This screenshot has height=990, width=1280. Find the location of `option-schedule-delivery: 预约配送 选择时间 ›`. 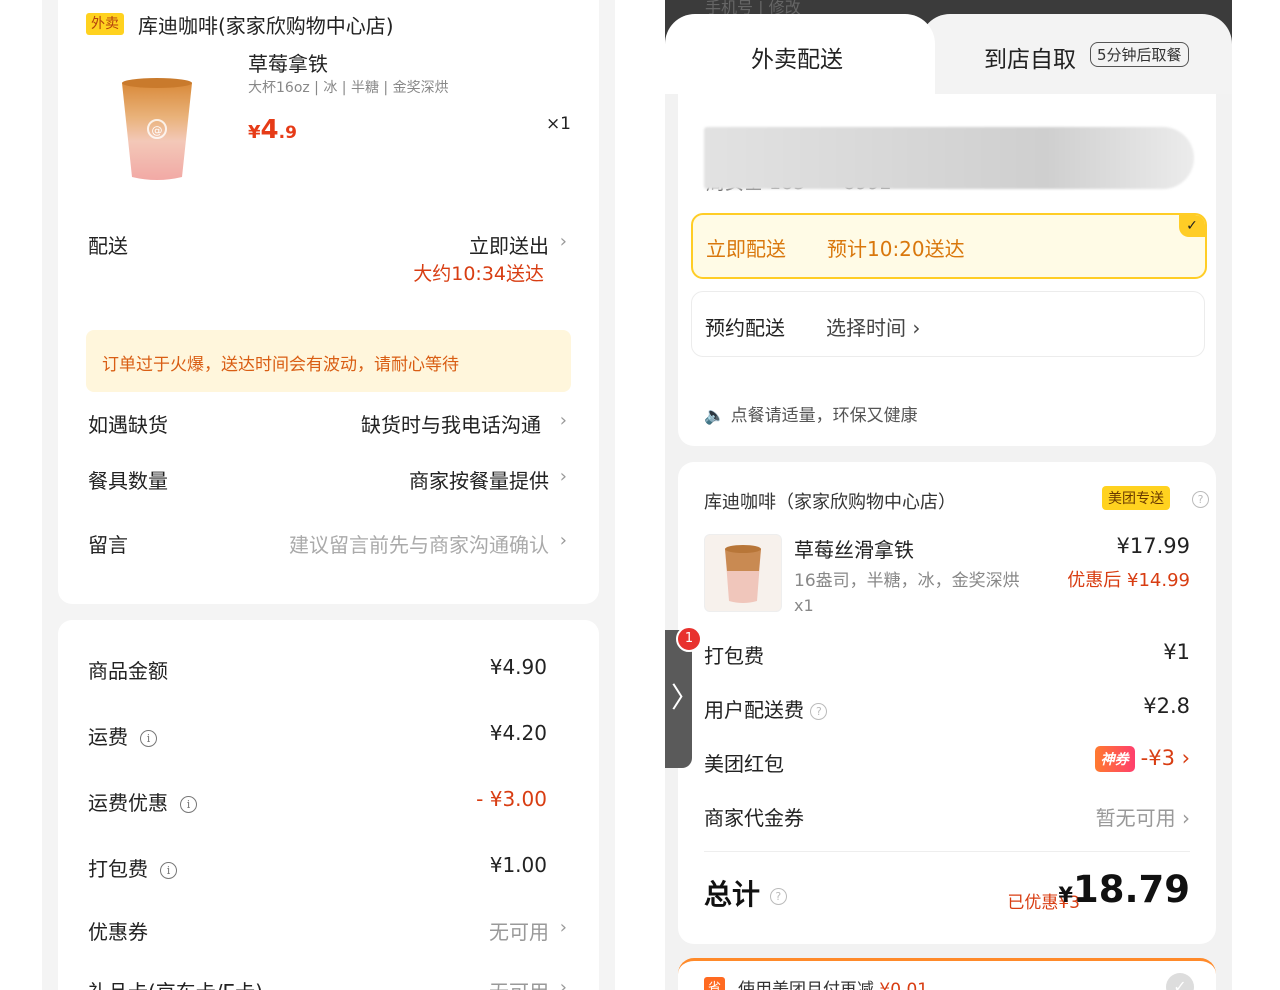

option-schedule-delivery: 预约配送 选择时间 › is located at coordinates (948, 324).